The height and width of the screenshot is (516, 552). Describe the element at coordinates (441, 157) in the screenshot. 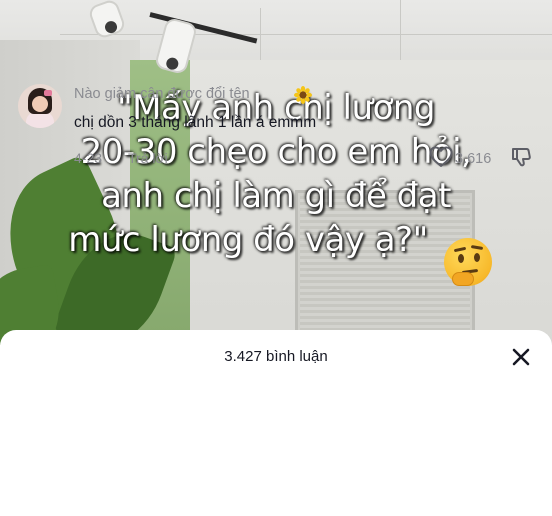

I see `heart-outline-icon` at that location.